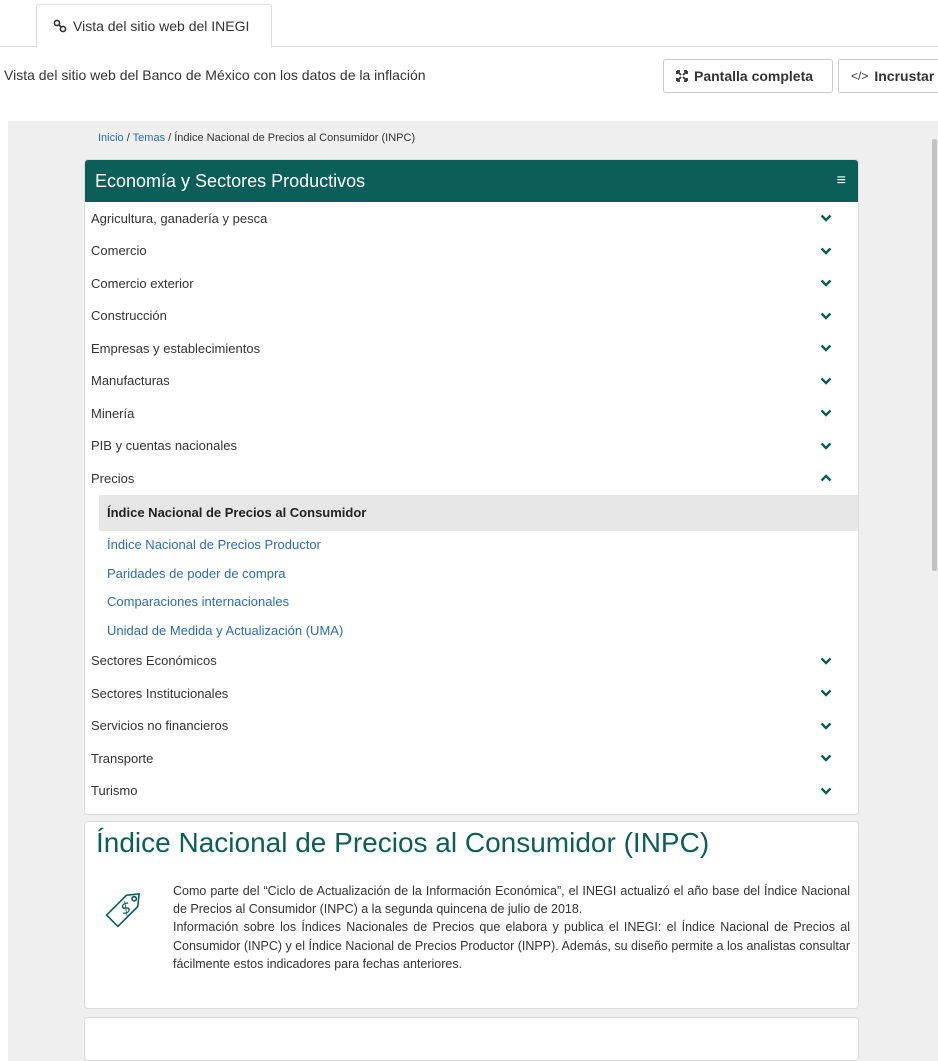 This screenshot has height=1061, width=938. Describe the element at coordinates (841, 181) in the screenshot. I see `hamburger-icon: ≡` at that location.